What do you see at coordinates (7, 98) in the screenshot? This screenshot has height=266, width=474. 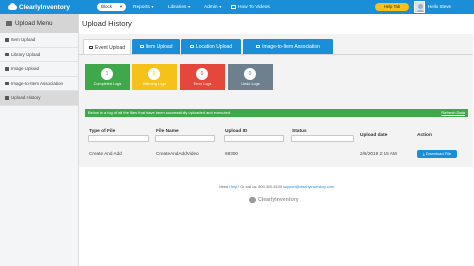 I see `history-icon` at bounding box center [7, 98].